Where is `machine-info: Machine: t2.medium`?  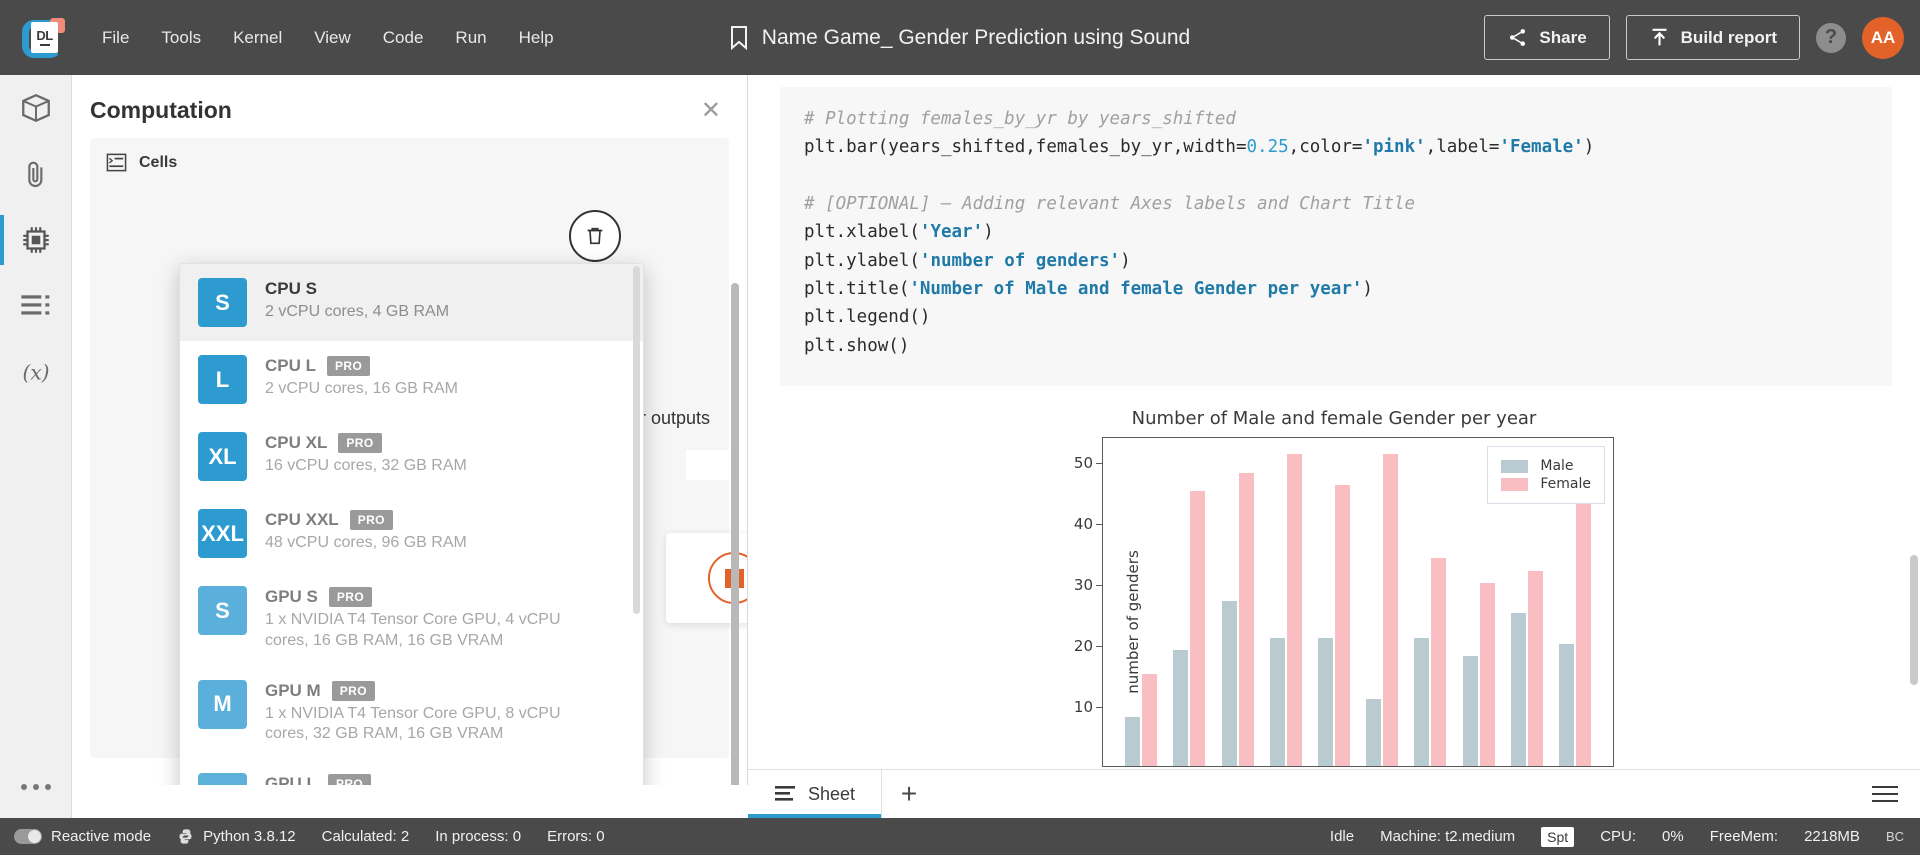
machine-info: Machine: t2.medium is located at coordinates (1448, 836).